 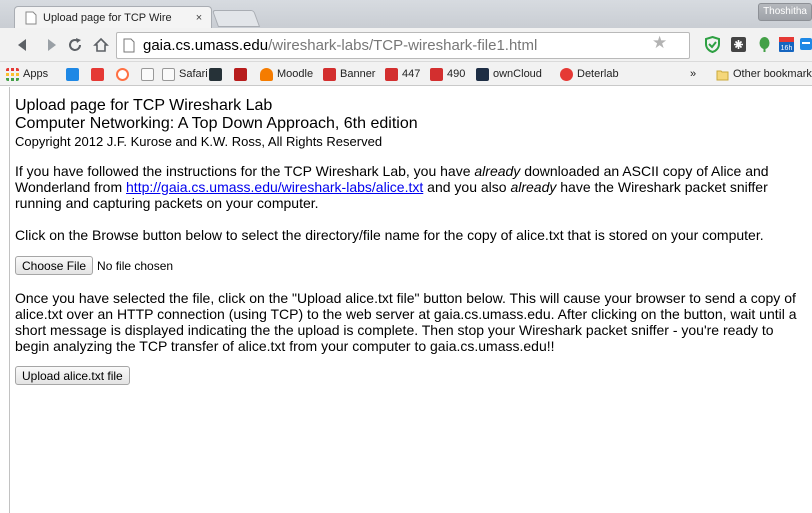 I want to click on home-icon, so click(x=101, y=45).